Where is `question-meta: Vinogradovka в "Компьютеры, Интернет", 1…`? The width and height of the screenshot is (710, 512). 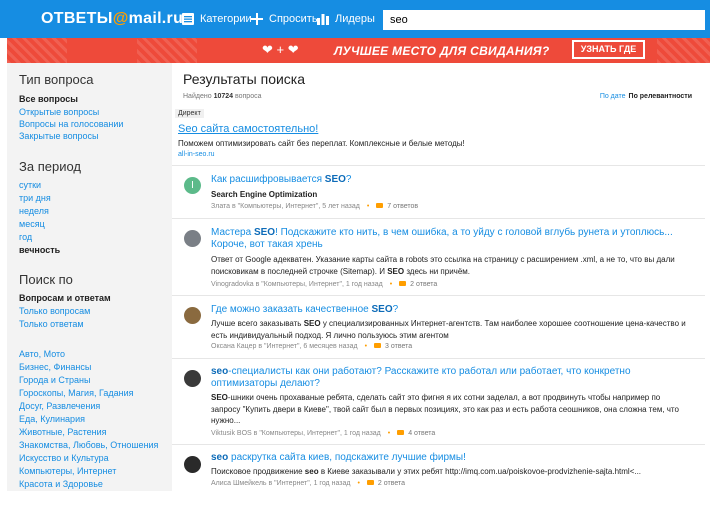 question-meta: Vinogradovka в "Компьютеры, Интернет", 1… is located at coordinates (324, 284).